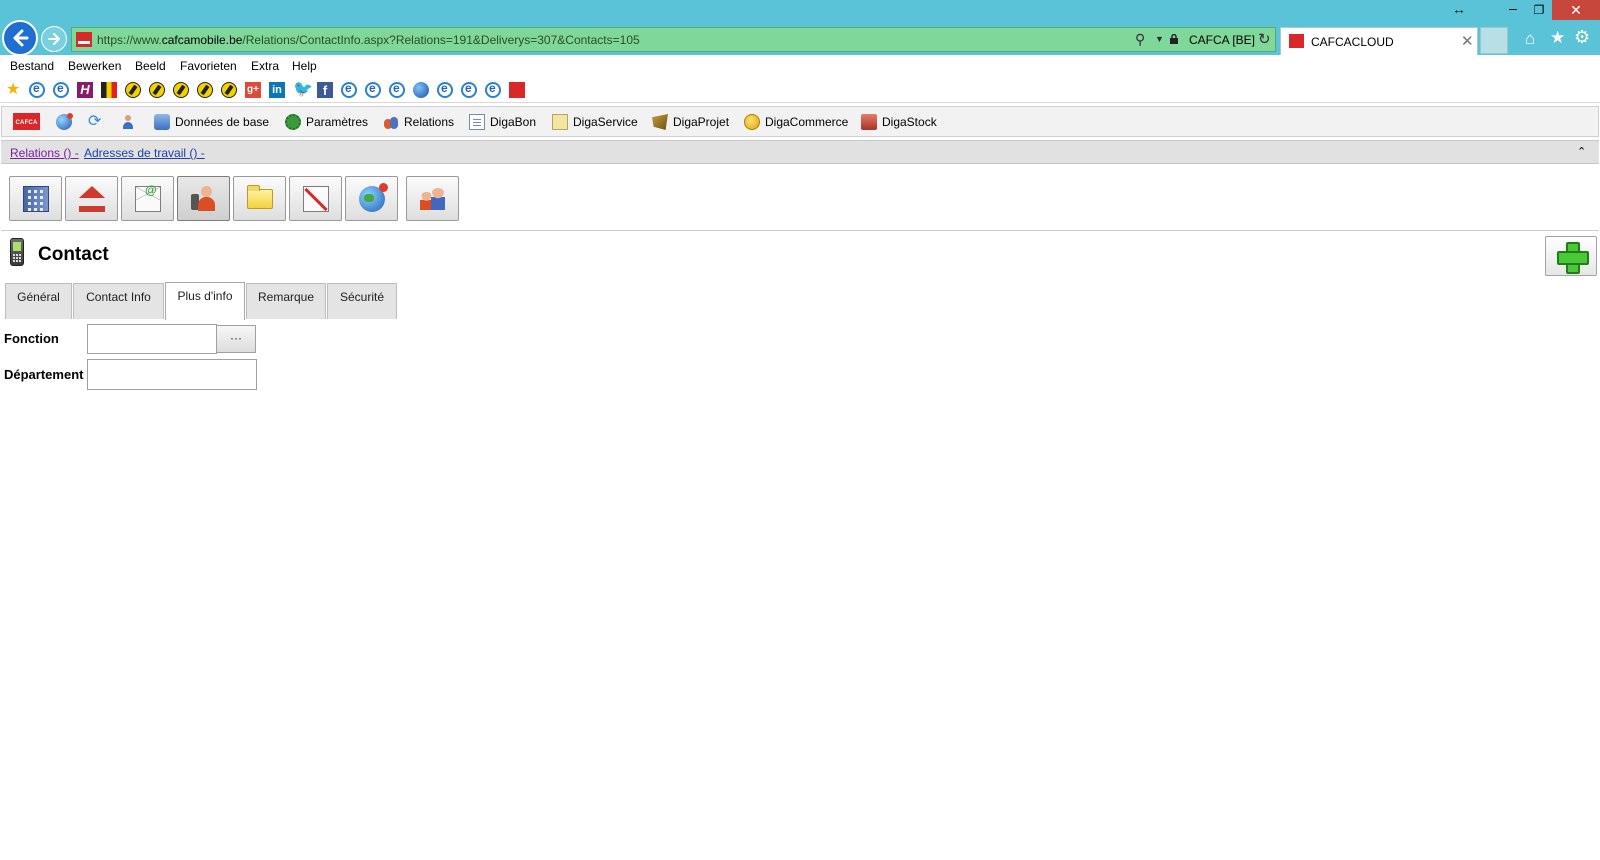 This screenshot has height=860, width=1600. What do you see at coordinates (211, 122) in the screenshot?
I see `toolbar-item-donnees-de-base: Données de base` at bounding box center [211, 122].